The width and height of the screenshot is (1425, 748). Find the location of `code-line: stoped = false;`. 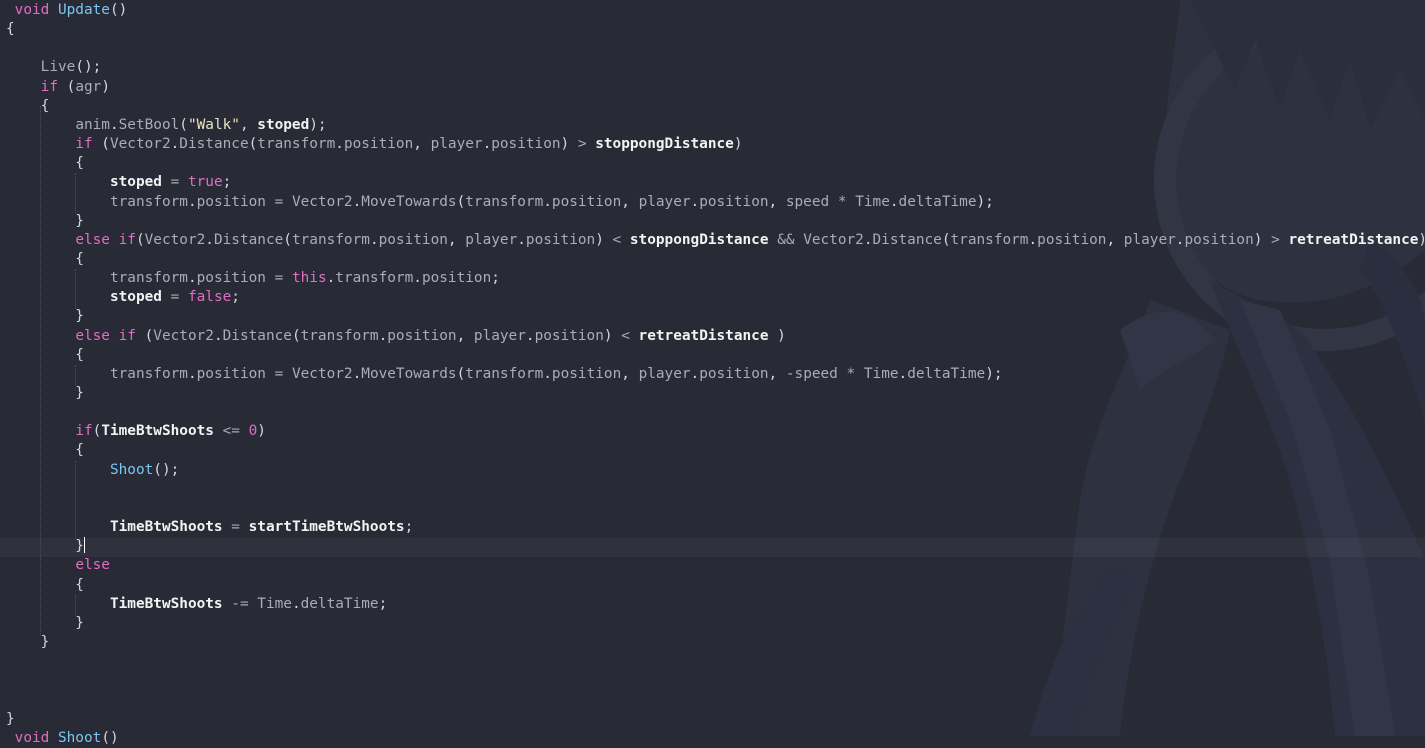

code-line: stoped = false; is located at coordinates (123, 297).